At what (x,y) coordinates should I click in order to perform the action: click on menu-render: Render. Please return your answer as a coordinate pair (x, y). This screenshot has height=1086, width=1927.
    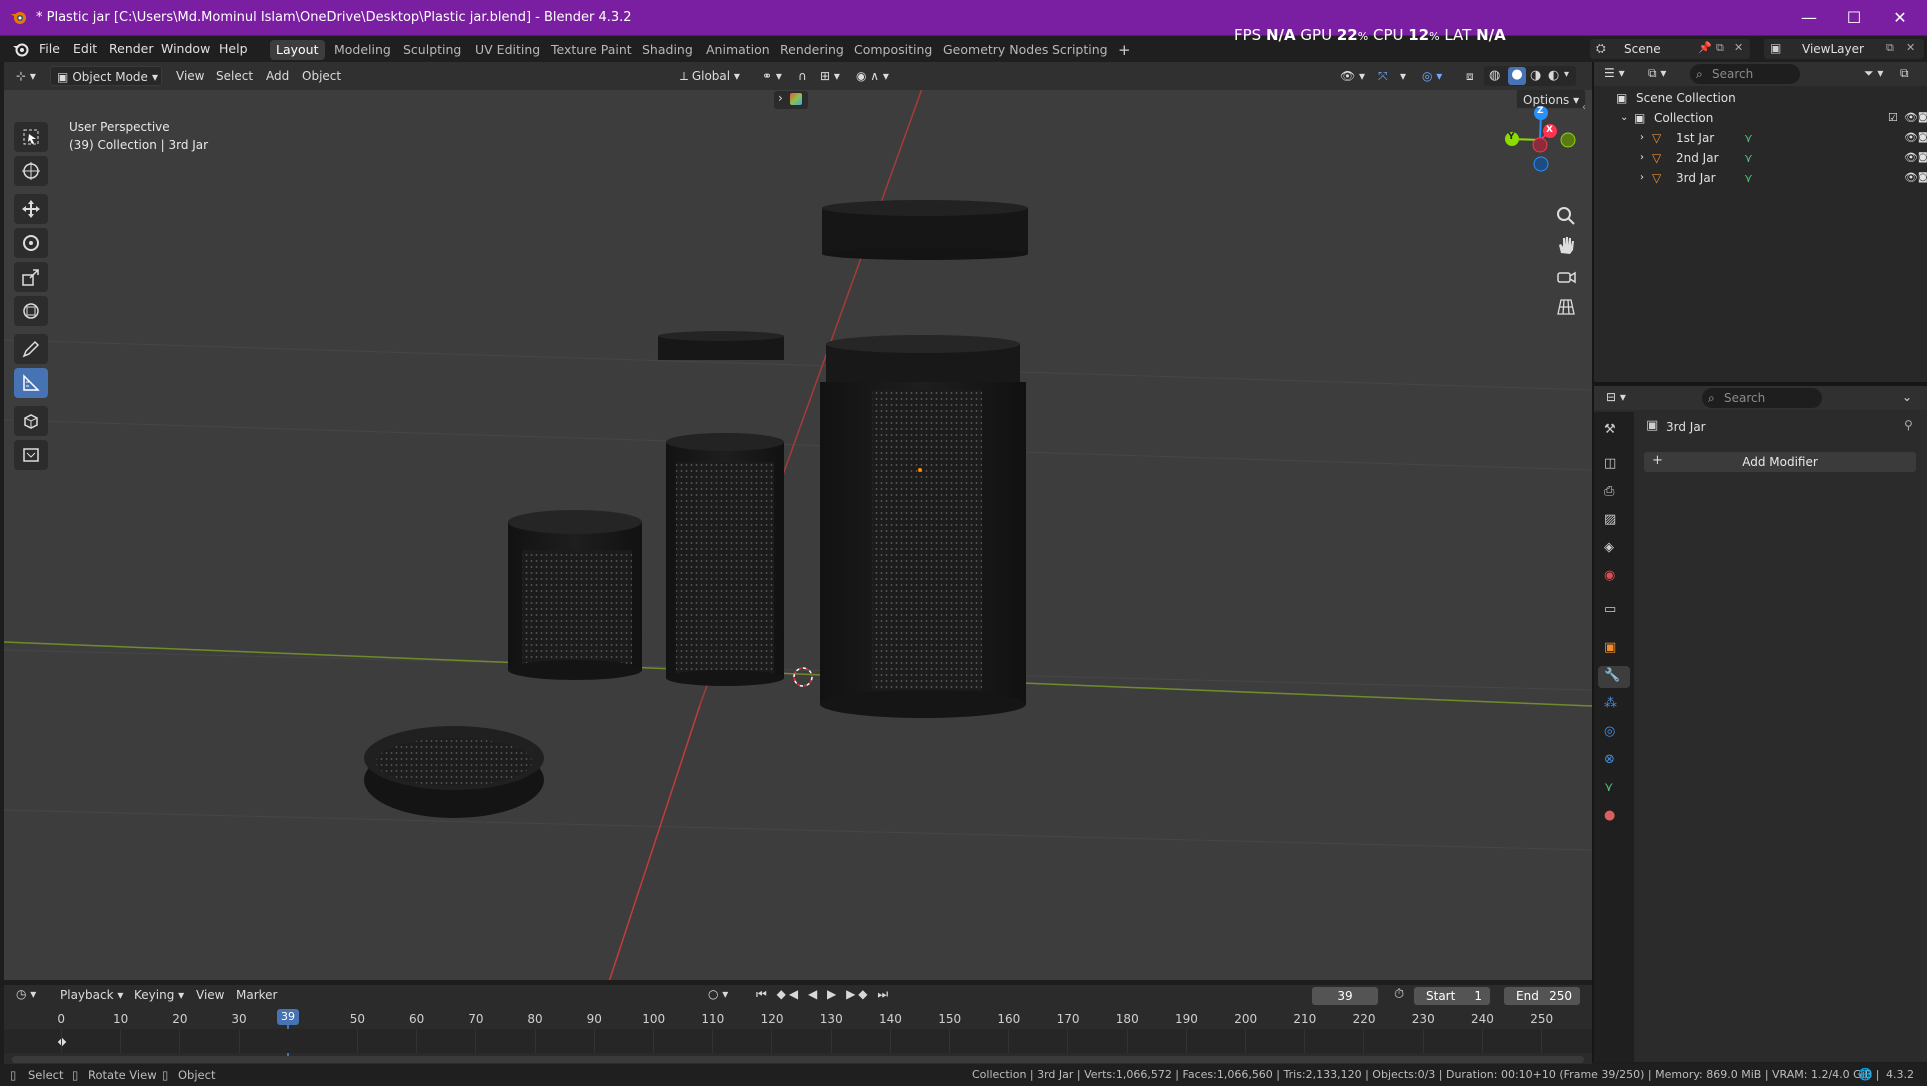
    Looking at the image, I should click on (131, 49).